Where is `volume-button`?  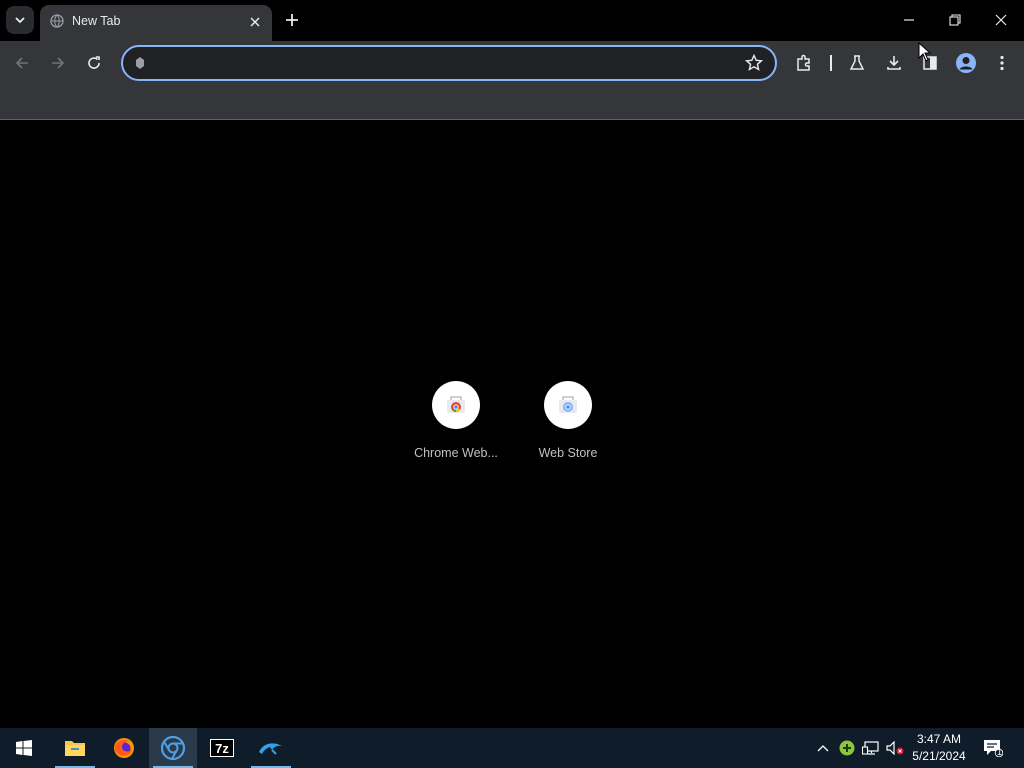
volume-button is located at coordinates (895, 748).